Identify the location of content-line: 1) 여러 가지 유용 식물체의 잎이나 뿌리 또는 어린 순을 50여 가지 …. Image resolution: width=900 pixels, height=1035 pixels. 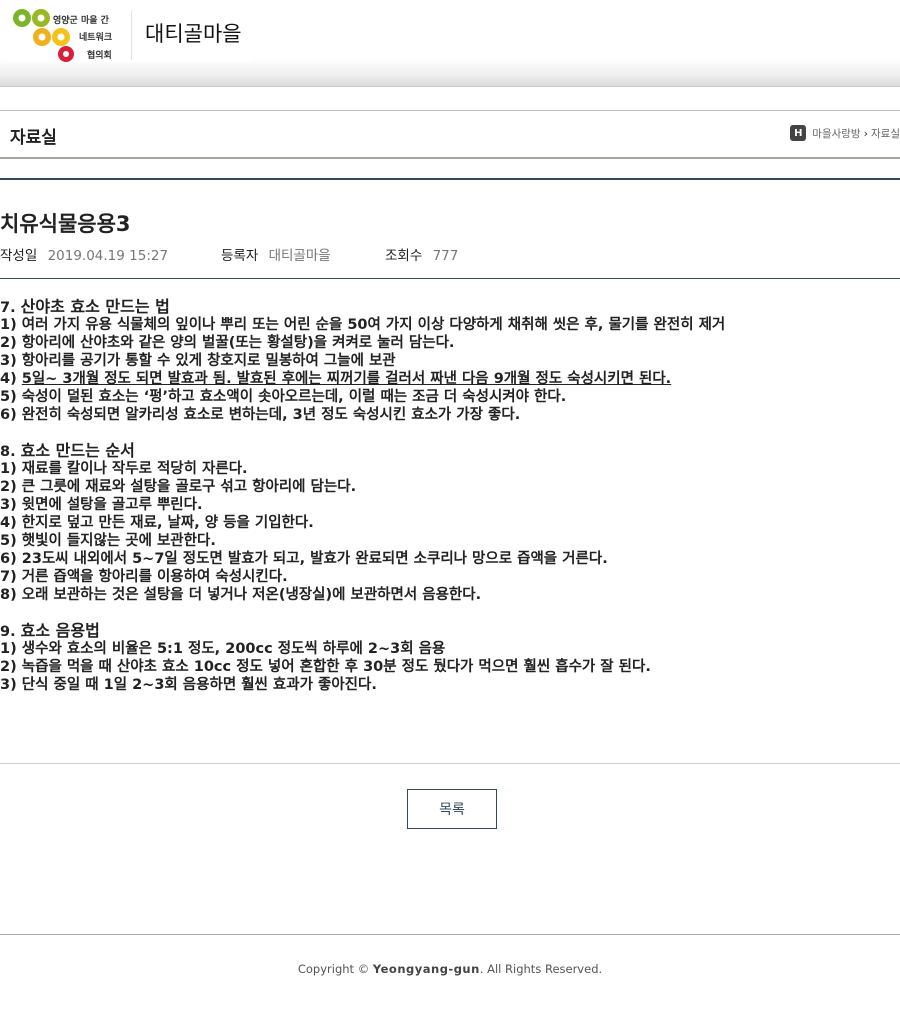
(363, 325).